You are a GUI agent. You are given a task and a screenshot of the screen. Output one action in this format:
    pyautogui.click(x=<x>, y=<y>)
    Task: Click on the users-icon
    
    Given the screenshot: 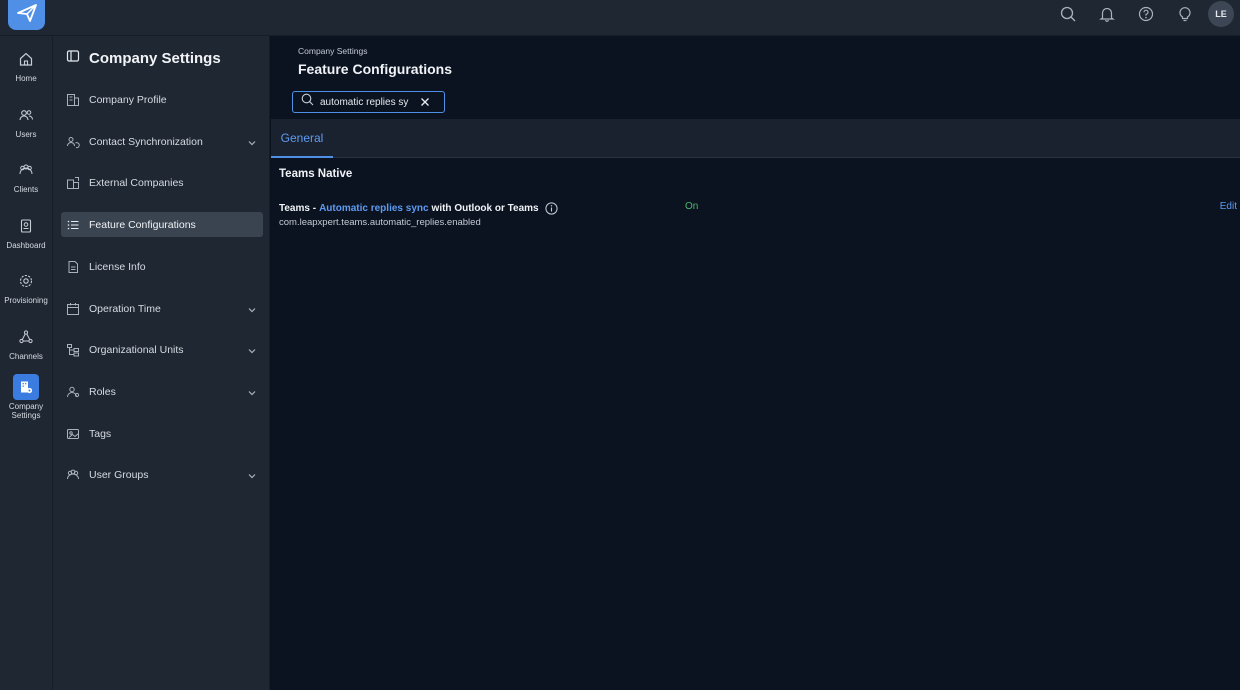 What is the action you would take?
    pyautogui.click(x=26, y=115)
    